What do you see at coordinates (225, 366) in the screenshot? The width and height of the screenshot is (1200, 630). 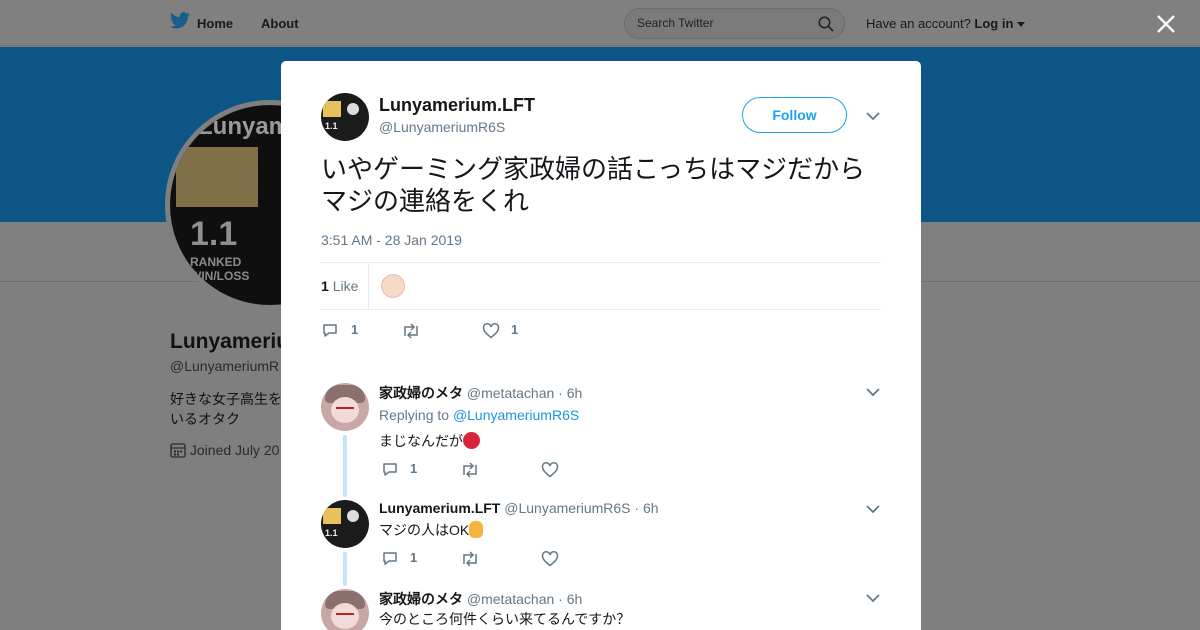 I see `profile-handle: @LunyameriumR` at bounding box center [225, 366].